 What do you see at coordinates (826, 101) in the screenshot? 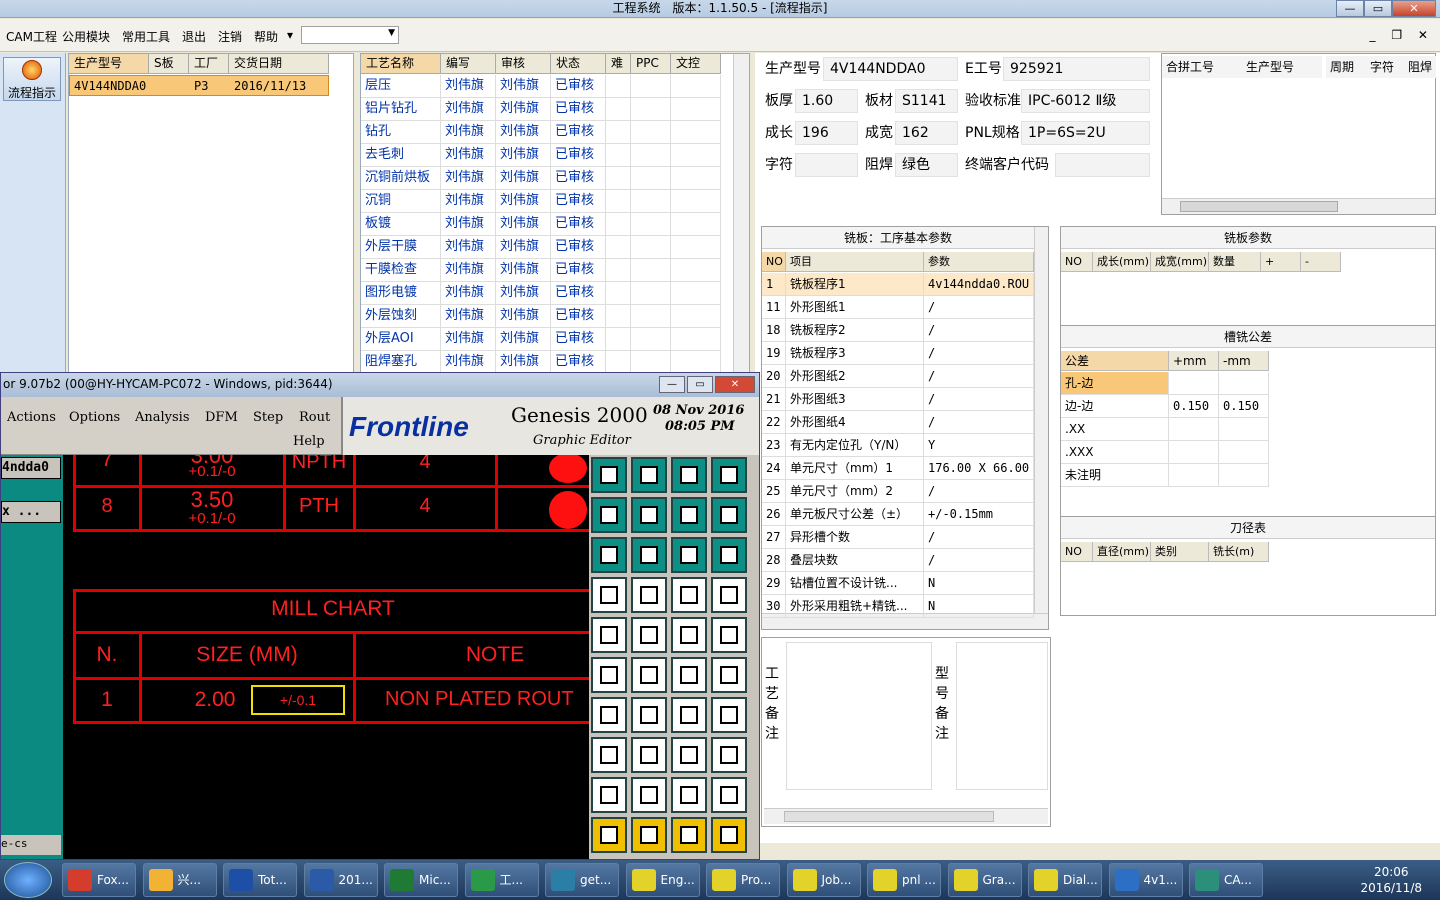
I see `field-thick: 1.60` at bounding box center [826, 101].